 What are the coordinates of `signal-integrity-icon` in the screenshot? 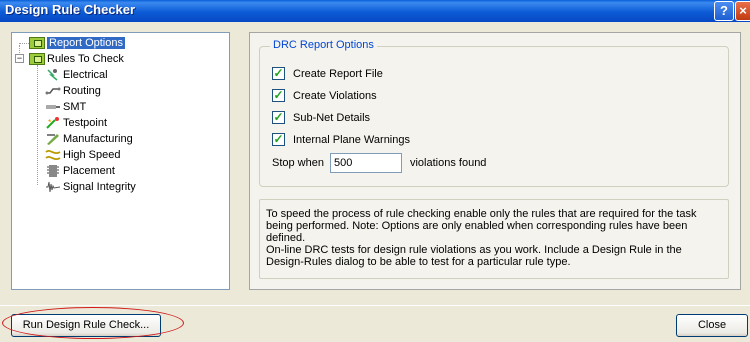 It's located at (53, 187).